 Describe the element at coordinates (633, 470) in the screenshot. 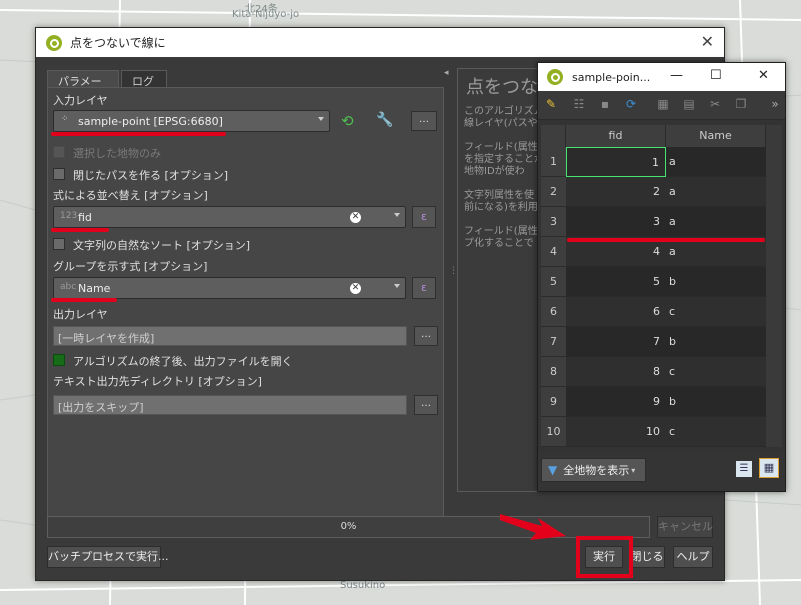

I see `chevron-down-icon: ▾` at that location.